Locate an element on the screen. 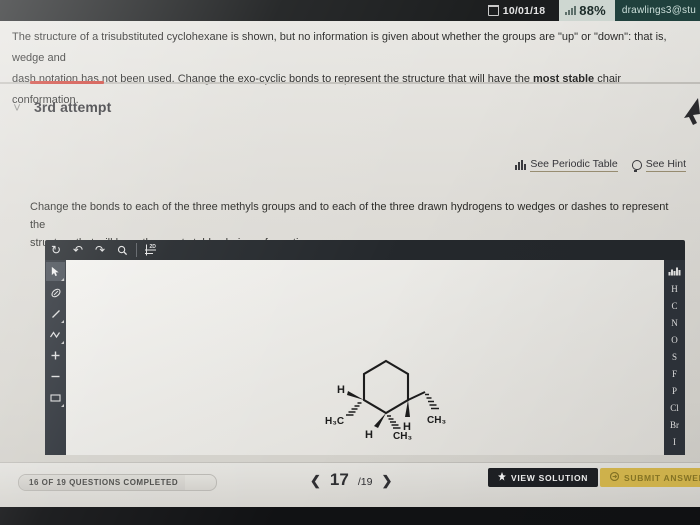 The width and height of the screenshot is (700, 525). element-button-br: Br is located at coordinates (674, 424).